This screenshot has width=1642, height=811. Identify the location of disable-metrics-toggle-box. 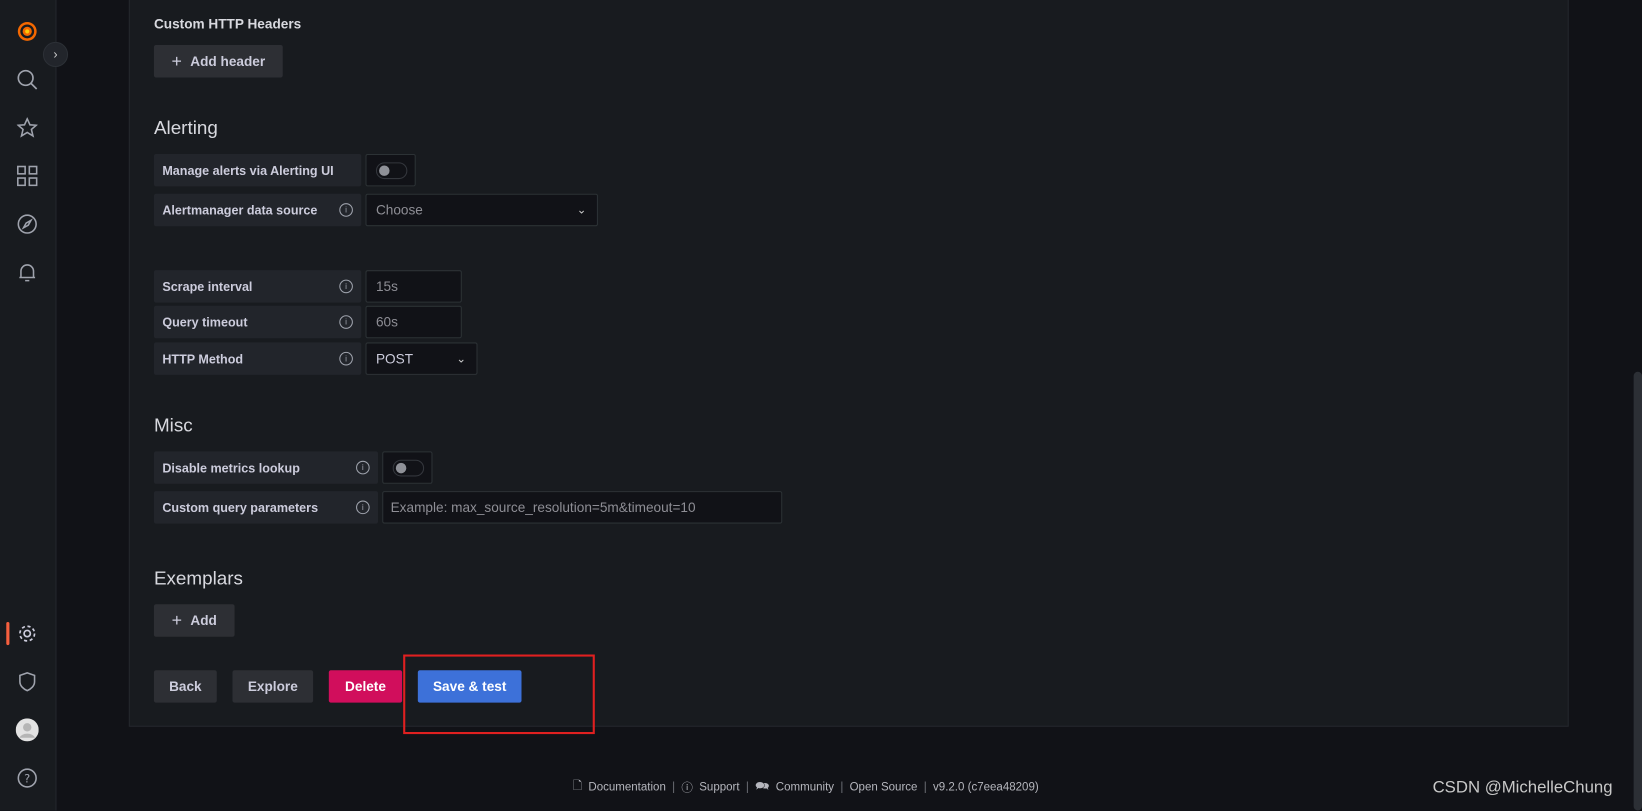
(407, 467).